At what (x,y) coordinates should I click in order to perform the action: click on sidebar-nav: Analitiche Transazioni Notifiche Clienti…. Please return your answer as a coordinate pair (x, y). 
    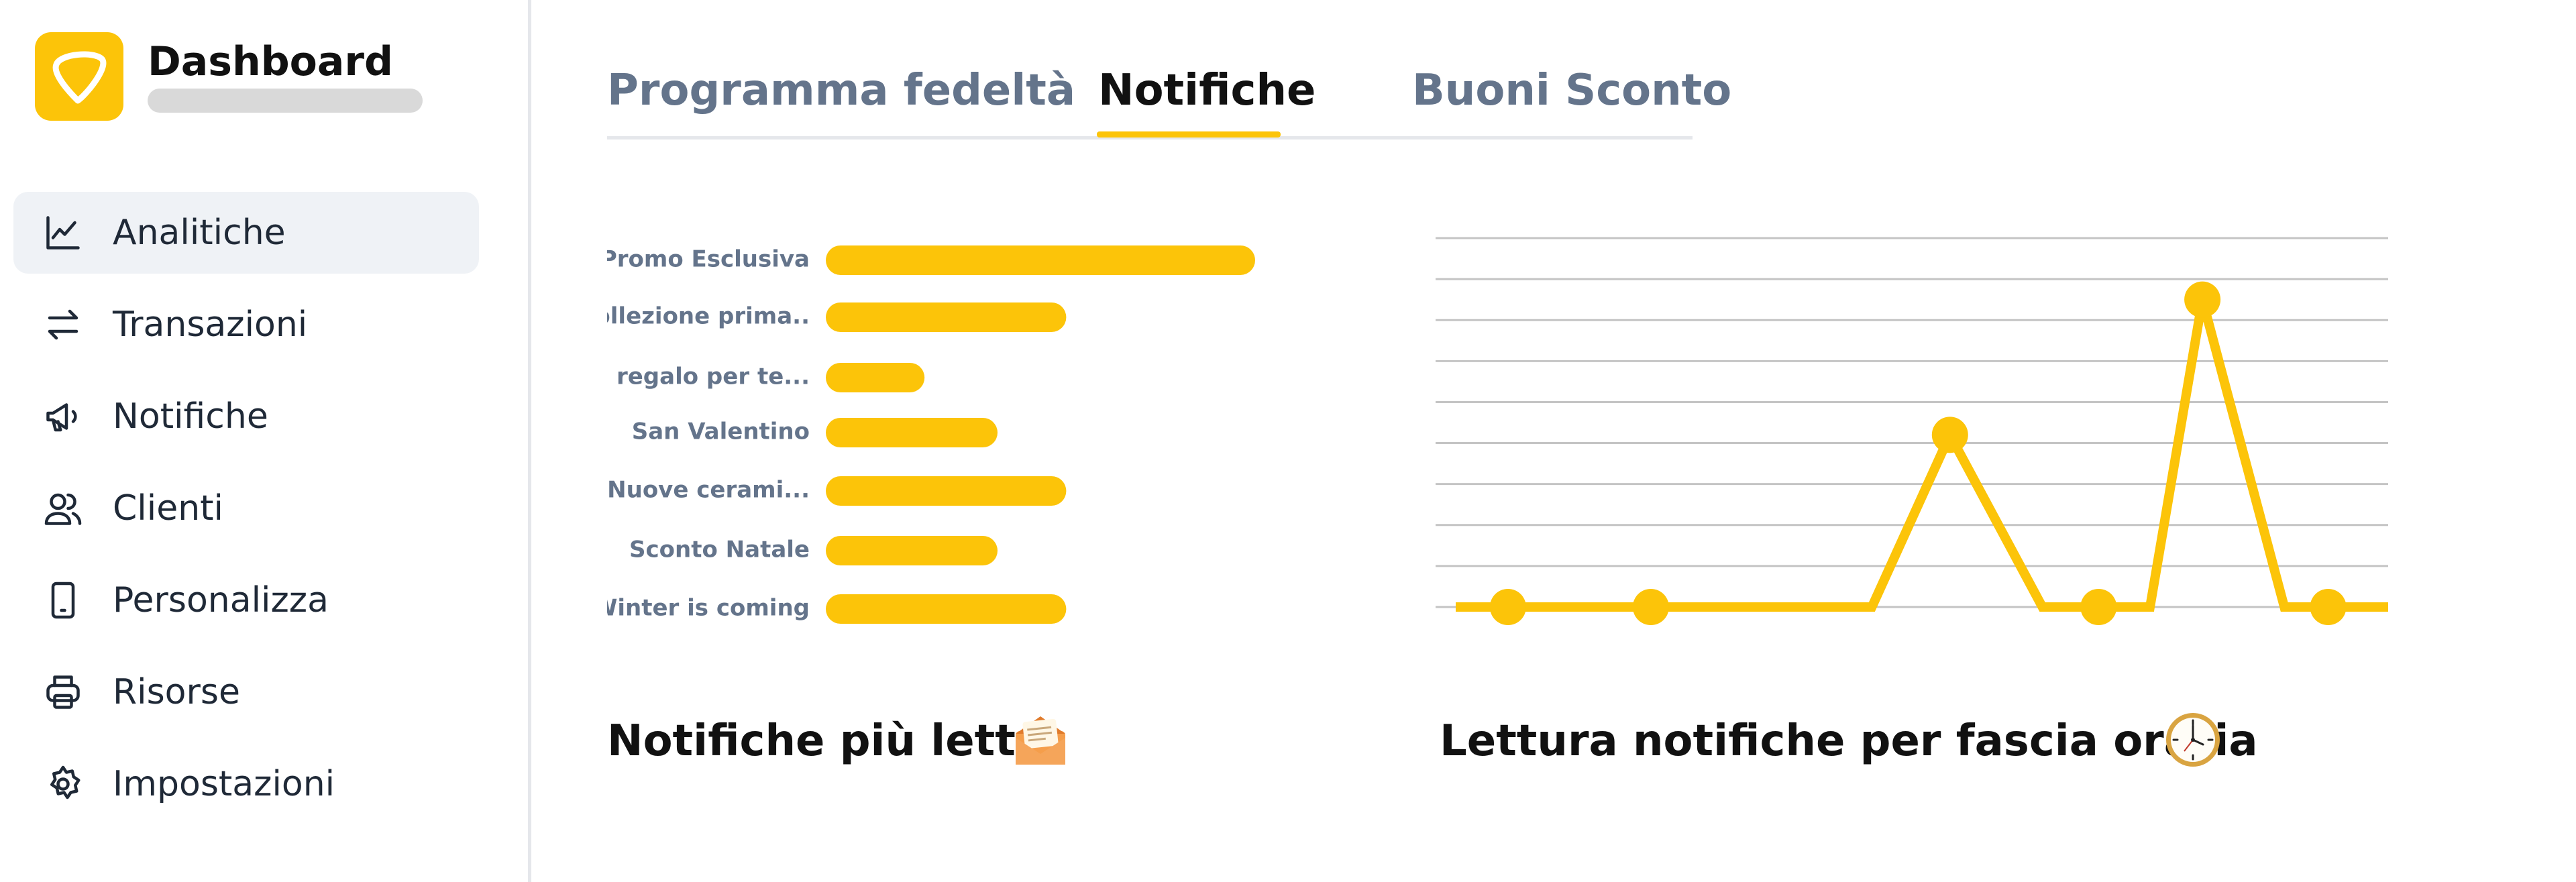
    Looking at the image, I should click on (246, 514).